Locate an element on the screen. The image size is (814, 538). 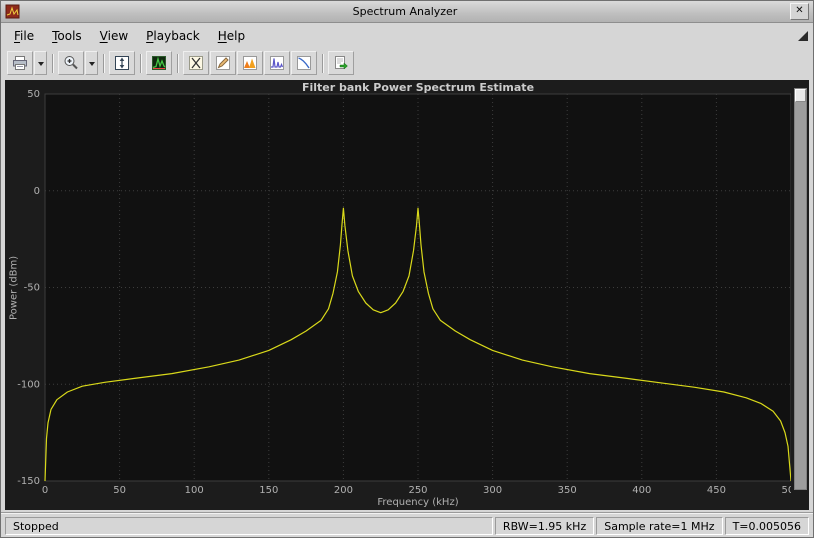
svg-text: 100 is located at coordinates (194, 490).